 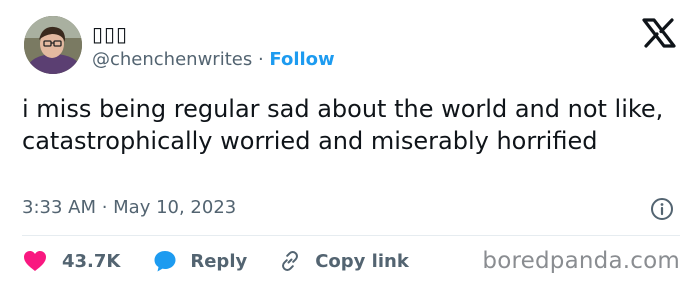 I want to click on avatar, so click(x=53, y=45).